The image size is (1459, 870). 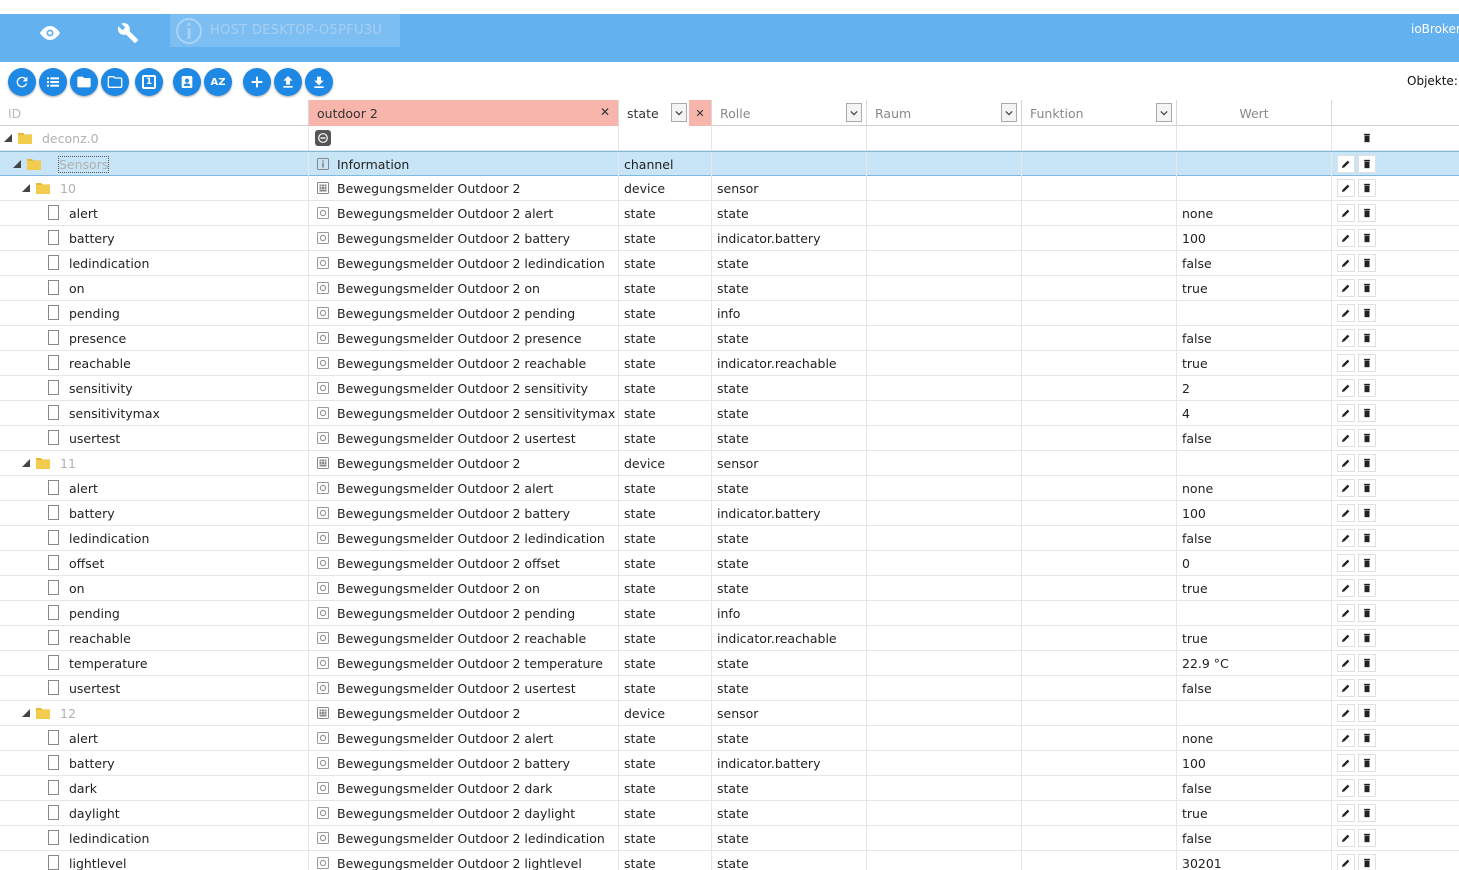 I want to click on expand-one-level-button: 1, so click(x=149, y=82).